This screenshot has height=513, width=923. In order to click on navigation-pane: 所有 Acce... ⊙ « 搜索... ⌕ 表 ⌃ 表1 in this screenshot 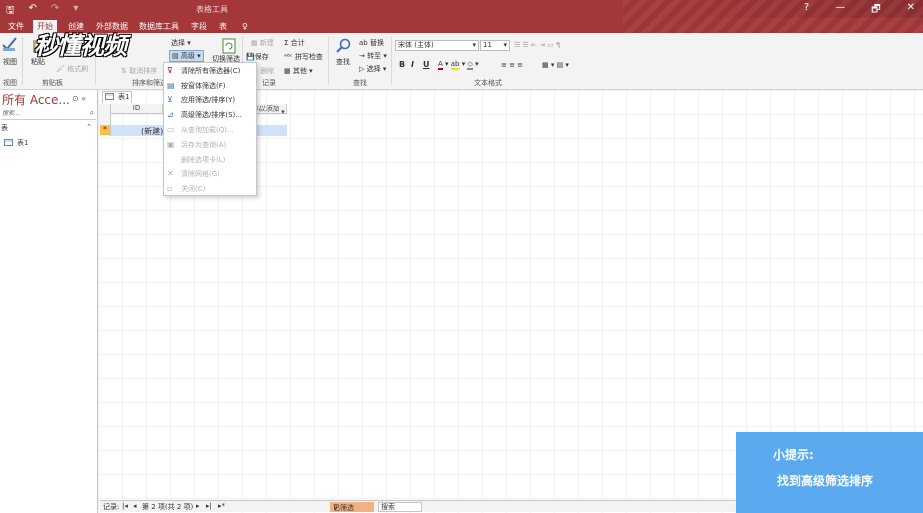, I will do `click(49, 301)`.